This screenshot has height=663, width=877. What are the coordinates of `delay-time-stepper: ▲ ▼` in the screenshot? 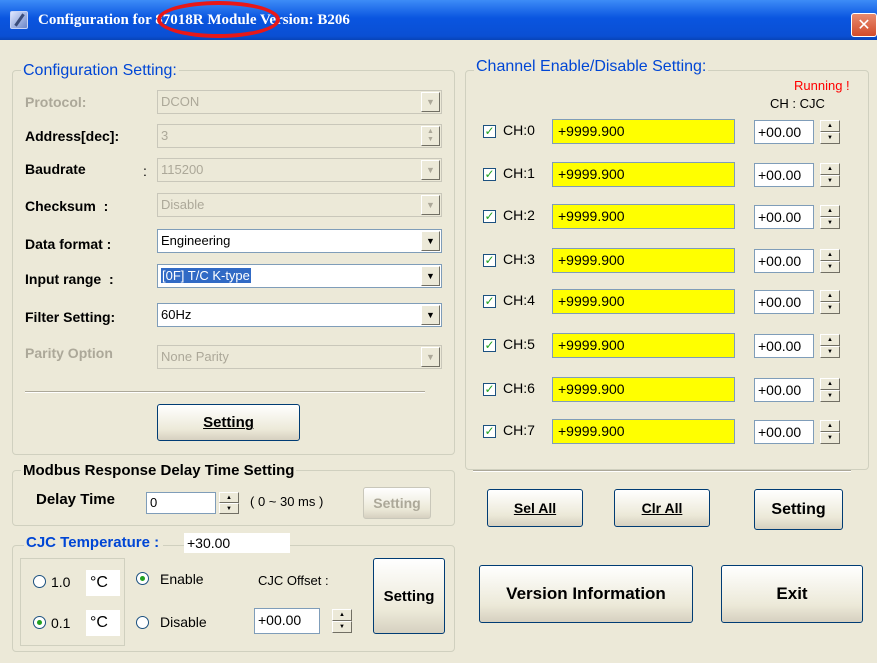 It's located at (229, 503).